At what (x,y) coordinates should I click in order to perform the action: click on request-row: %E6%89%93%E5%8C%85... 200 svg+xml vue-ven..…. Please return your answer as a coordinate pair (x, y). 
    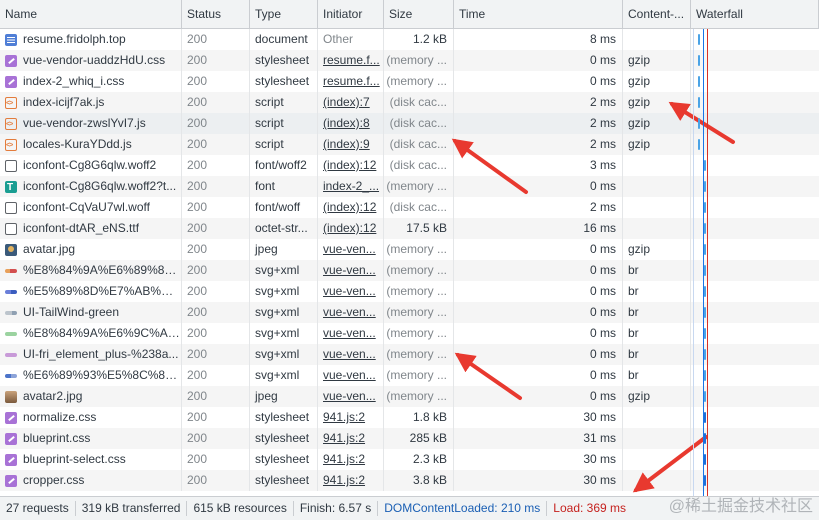
    Looking at the image, I should click on (409, 375).